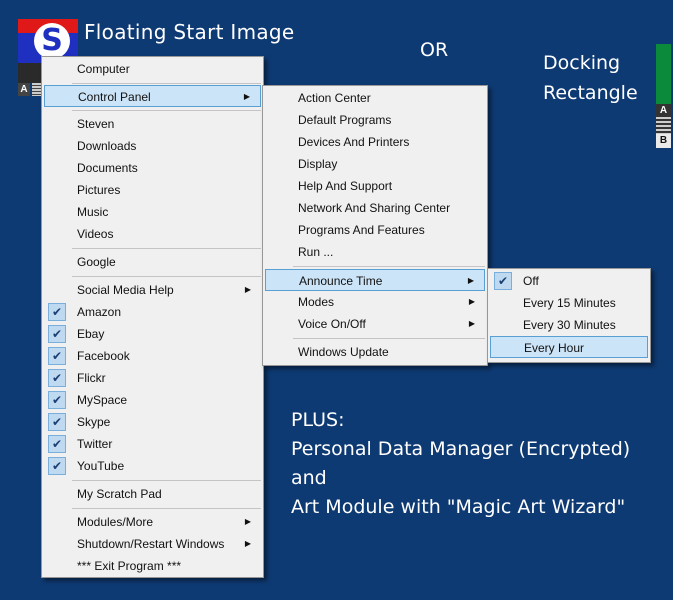  I want to click on menu-item-off: ✔ Off, so click(569, 281).